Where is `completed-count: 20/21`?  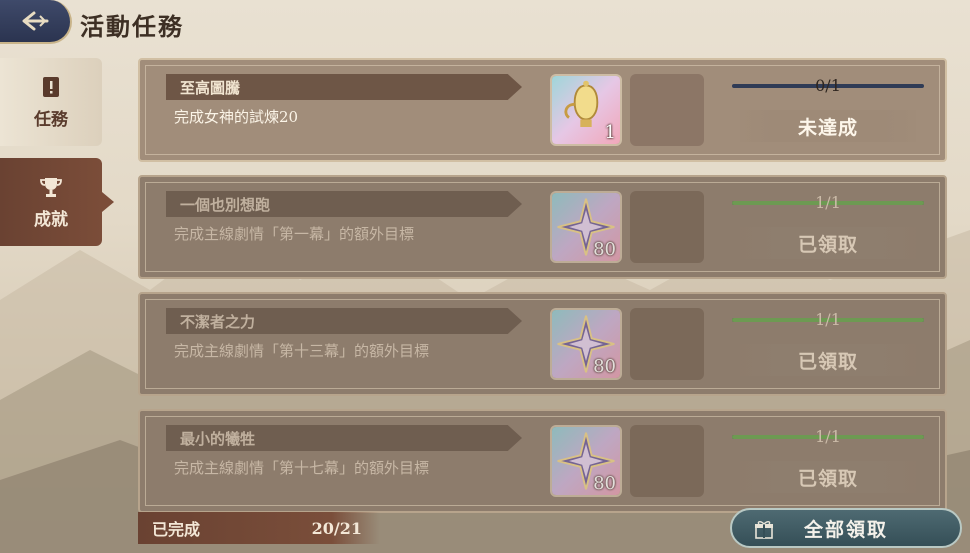
completed-count: 20/21 is located at coordinates (336, 528).